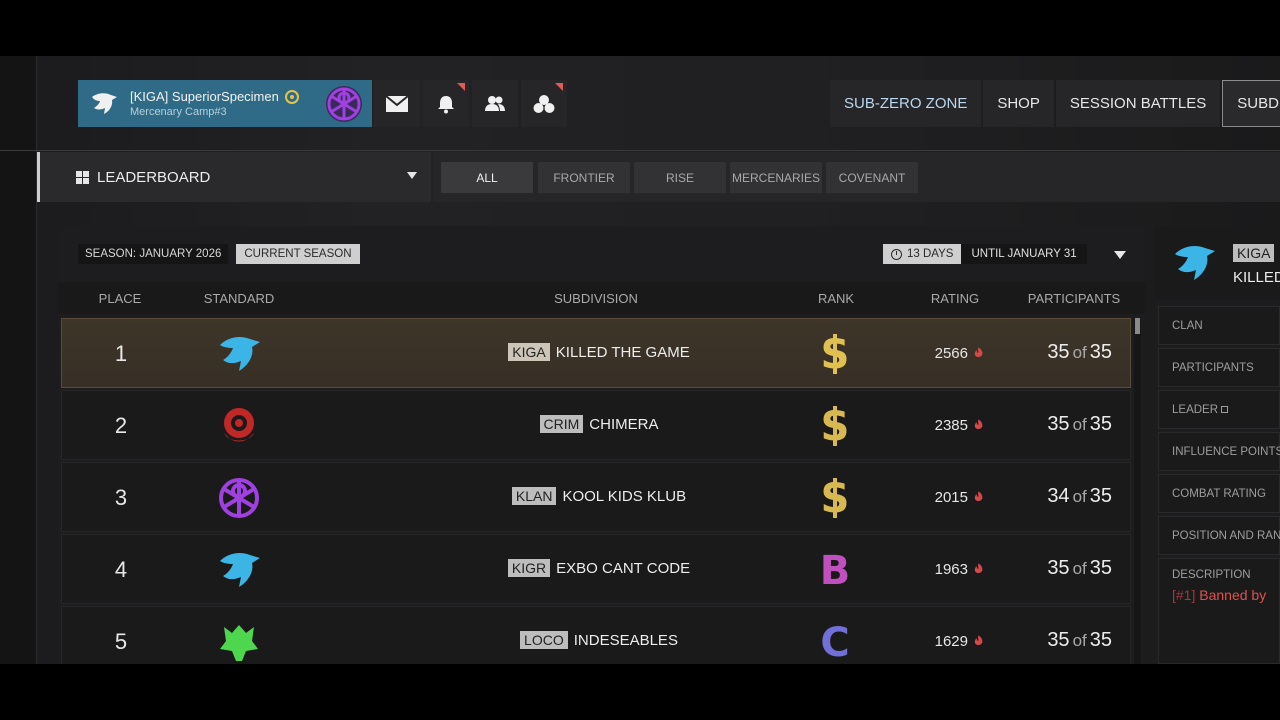 Image resolution: width=1280 pixels, height=720 pixels. I want to click on current-season-badge: CURRENT SEASON, so click(298, 254).